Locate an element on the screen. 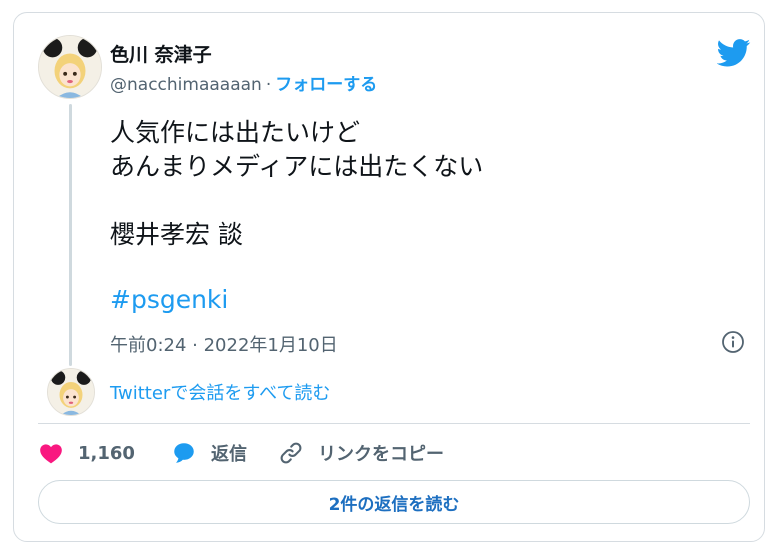 The width and height of the screenshot is (780, 555). tweet-line-2: あんまりメディアには出たくない is located at coordinates (297, 166).